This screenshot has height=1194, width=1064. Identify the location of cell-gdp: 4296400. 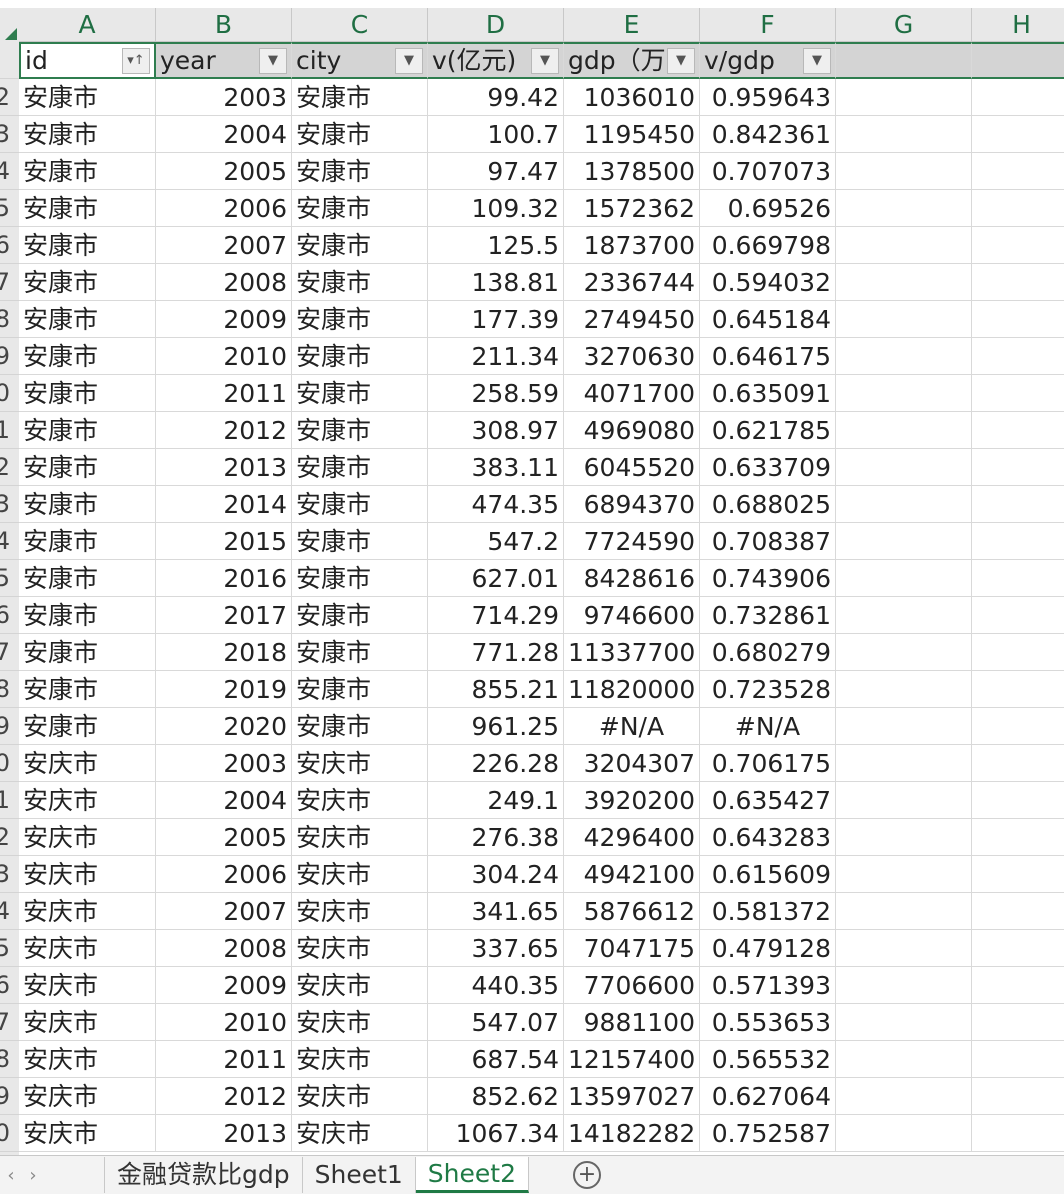
(632, 837).